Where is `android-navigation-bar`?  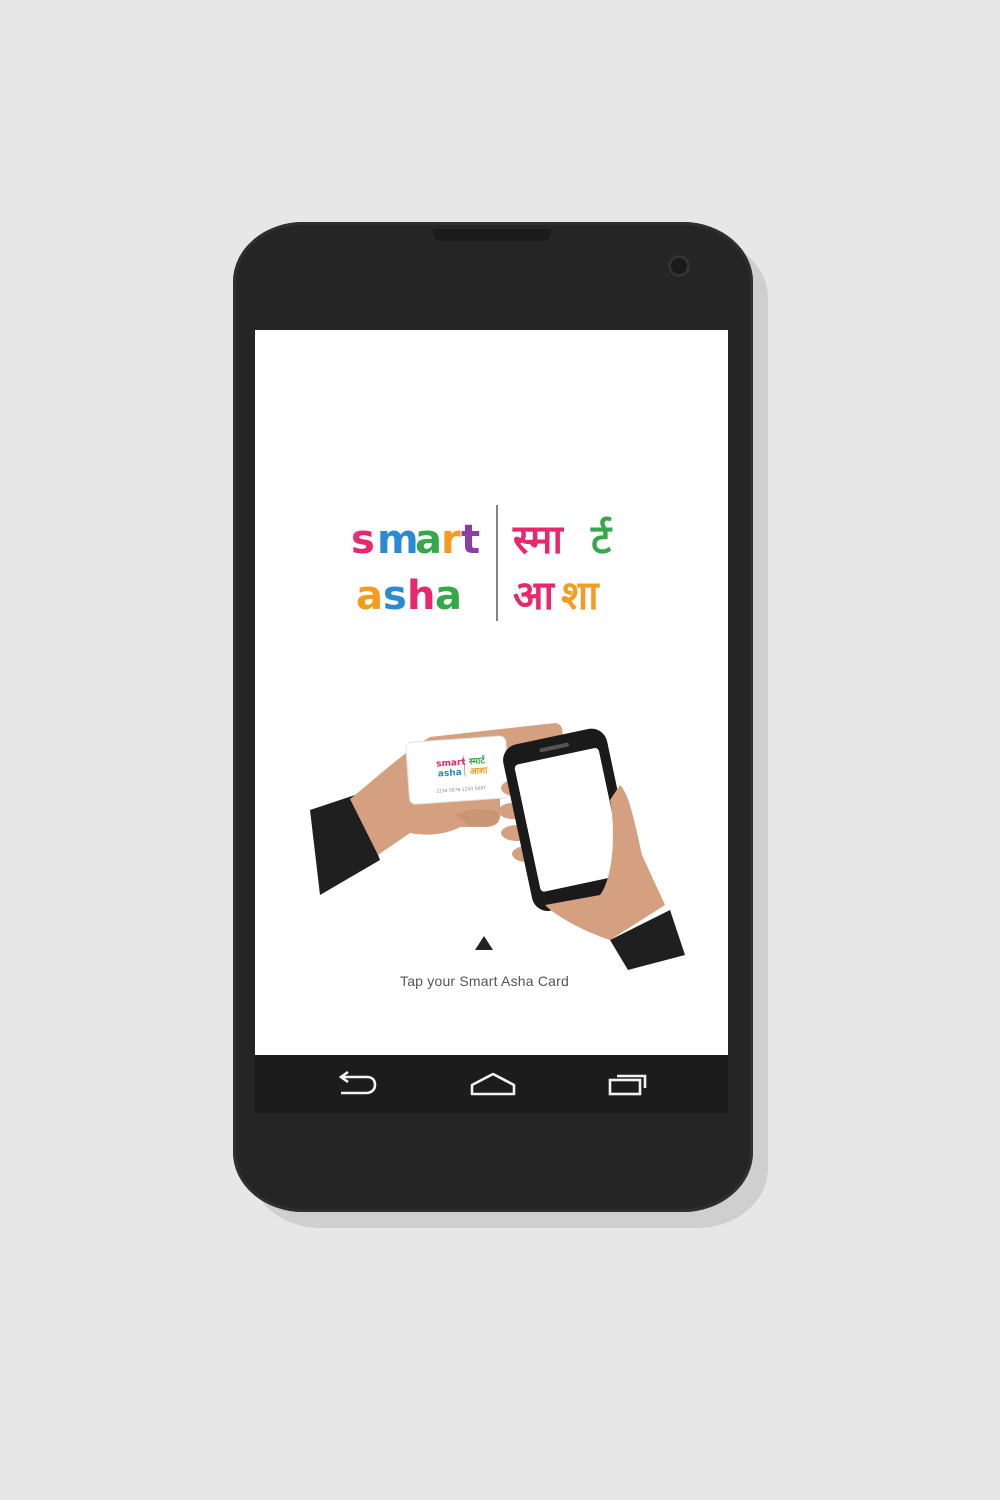 android-navigation-bar is located at coordinates (491, 1084).